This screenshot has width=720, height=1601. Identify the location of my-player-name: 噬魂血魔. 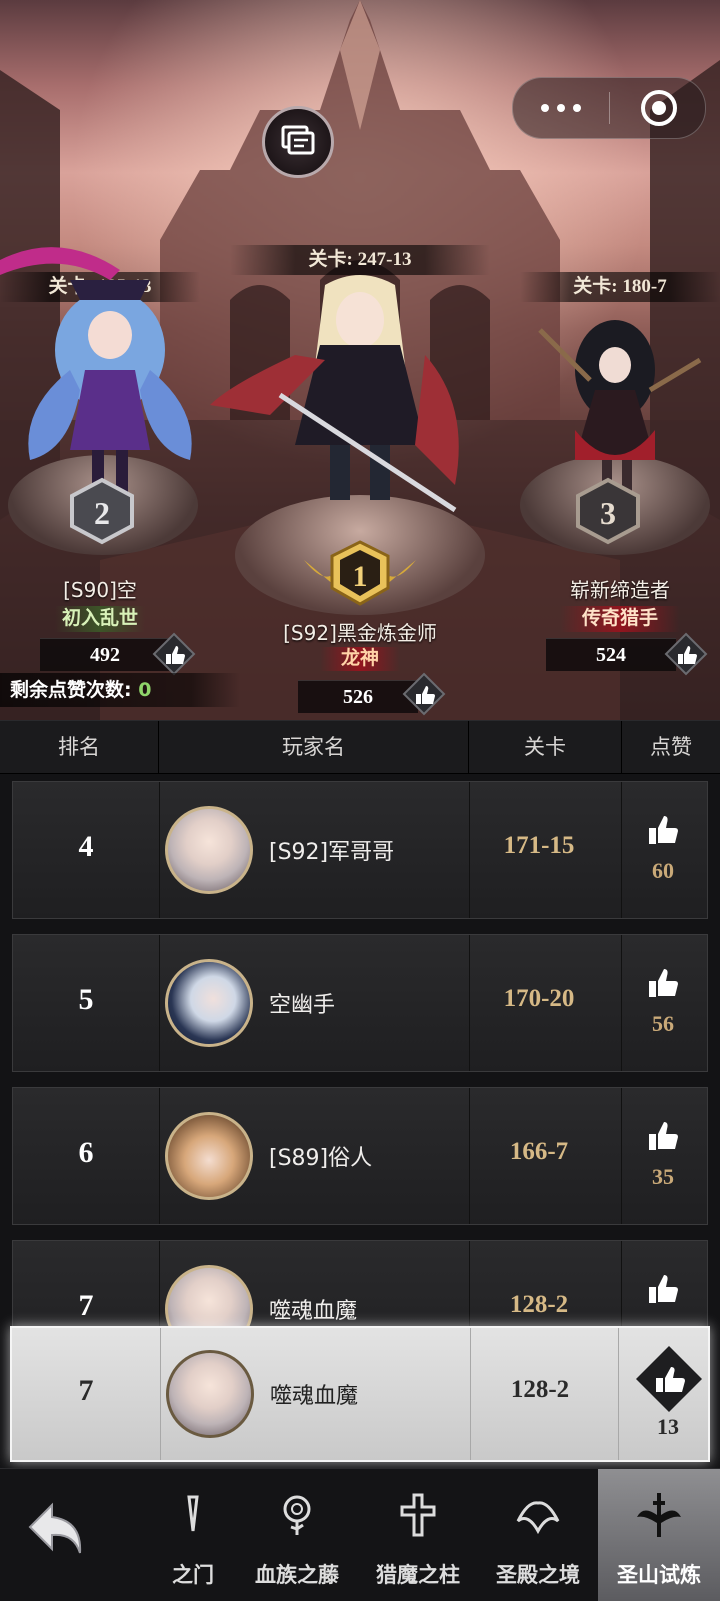
(314, 1396).